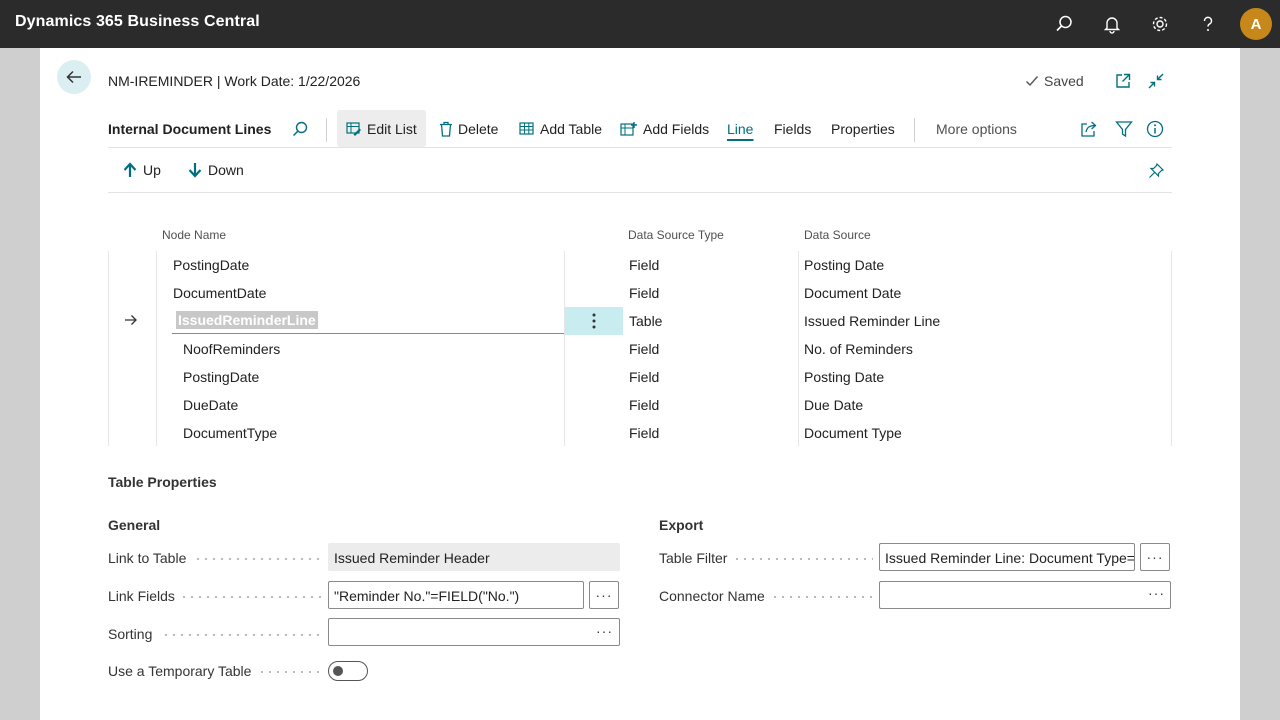 The image size is (1280, 720). I want to click on column-header-data-source-type: Data Source Type, so click(676, 235).